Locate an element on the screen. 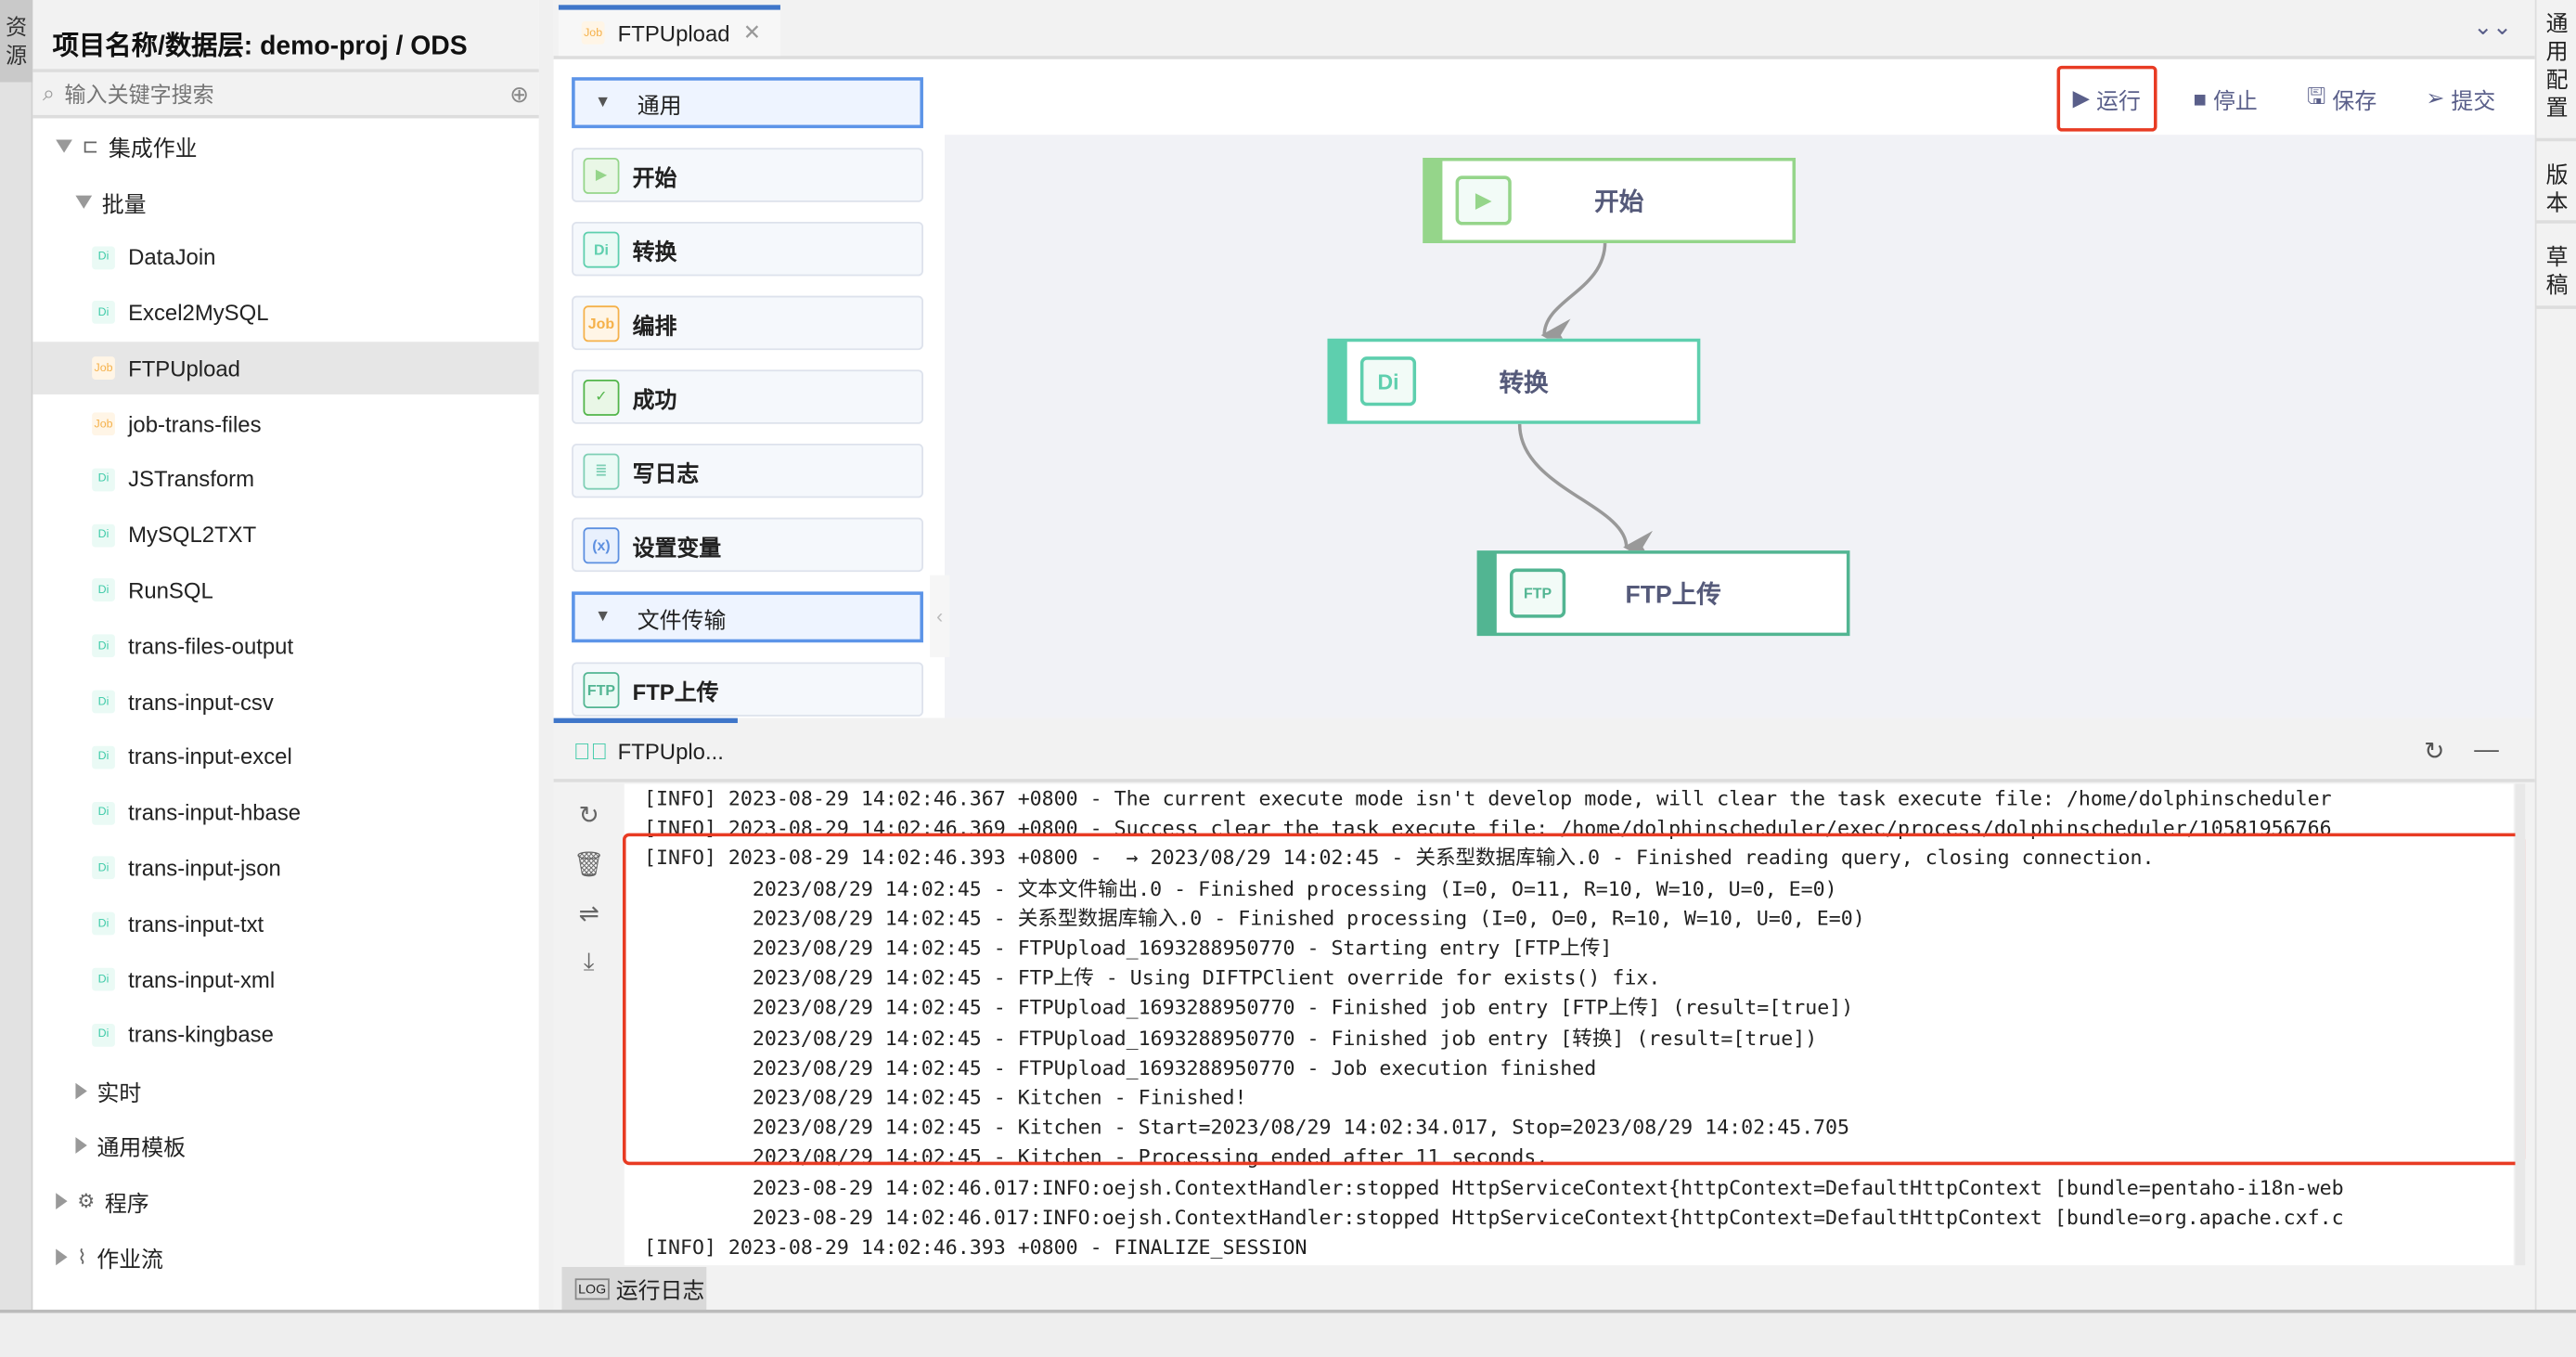 This screenshot has height=1357, width=2576. tree-item: Di trans-kingbase is located at coordinates (285, 1036).